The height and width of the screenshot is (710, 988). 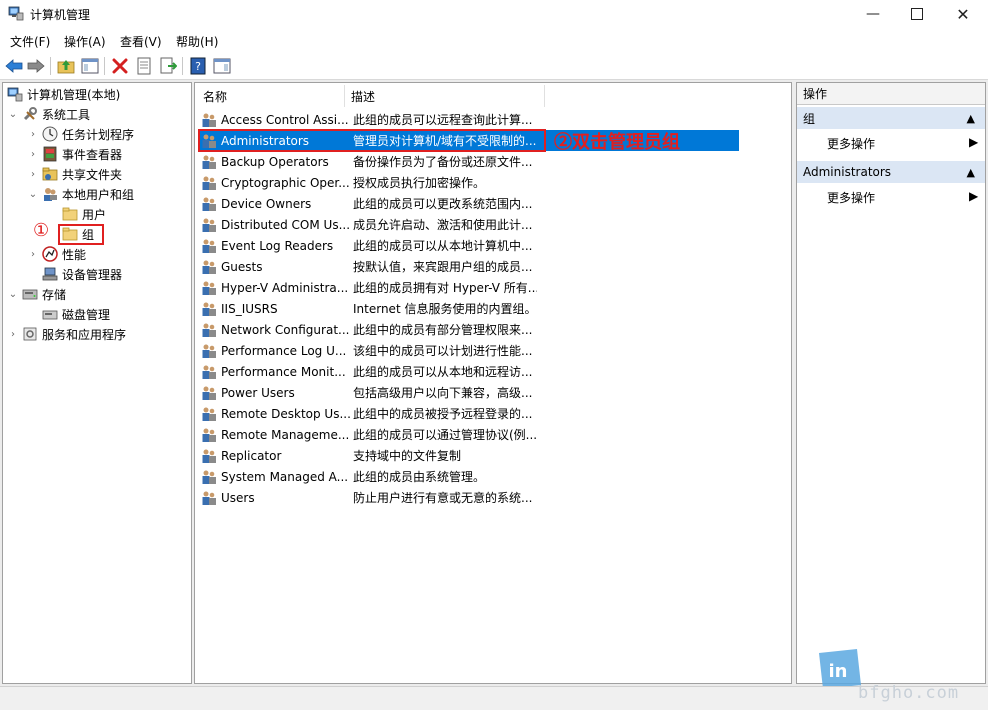 I want to click on show-hide-tree-button, so click(x=90, y=66).